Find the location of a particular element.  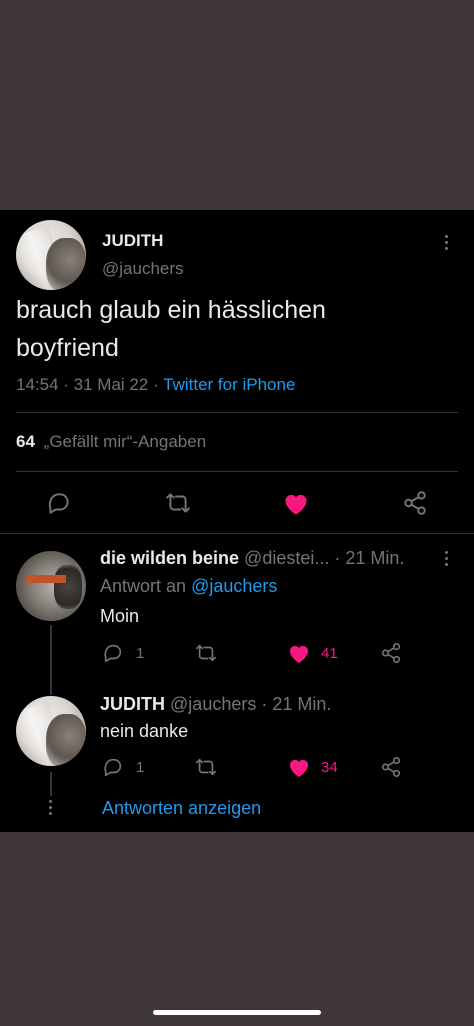

reply-header: JUDITH @jauchers · 21 Min. is located at coordinates (215, 704).